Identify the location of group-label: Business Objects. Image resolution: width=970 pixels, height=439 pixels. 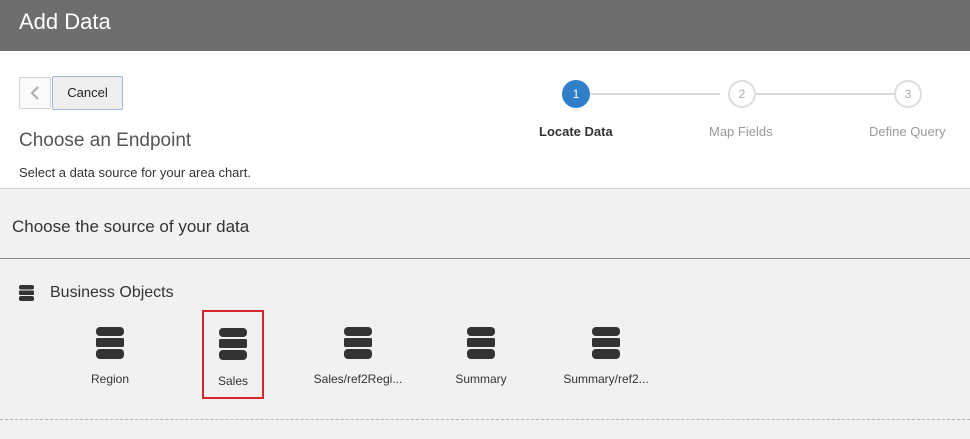
(112, 292).